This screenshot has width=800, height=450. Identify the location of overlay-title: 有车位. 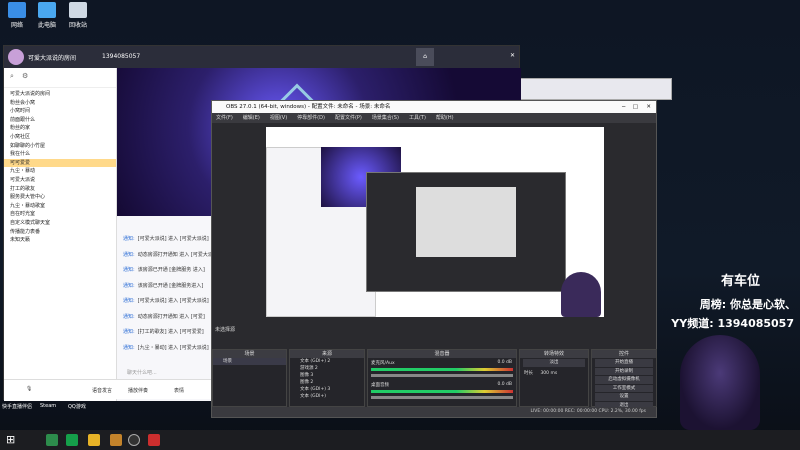
(740, 281).